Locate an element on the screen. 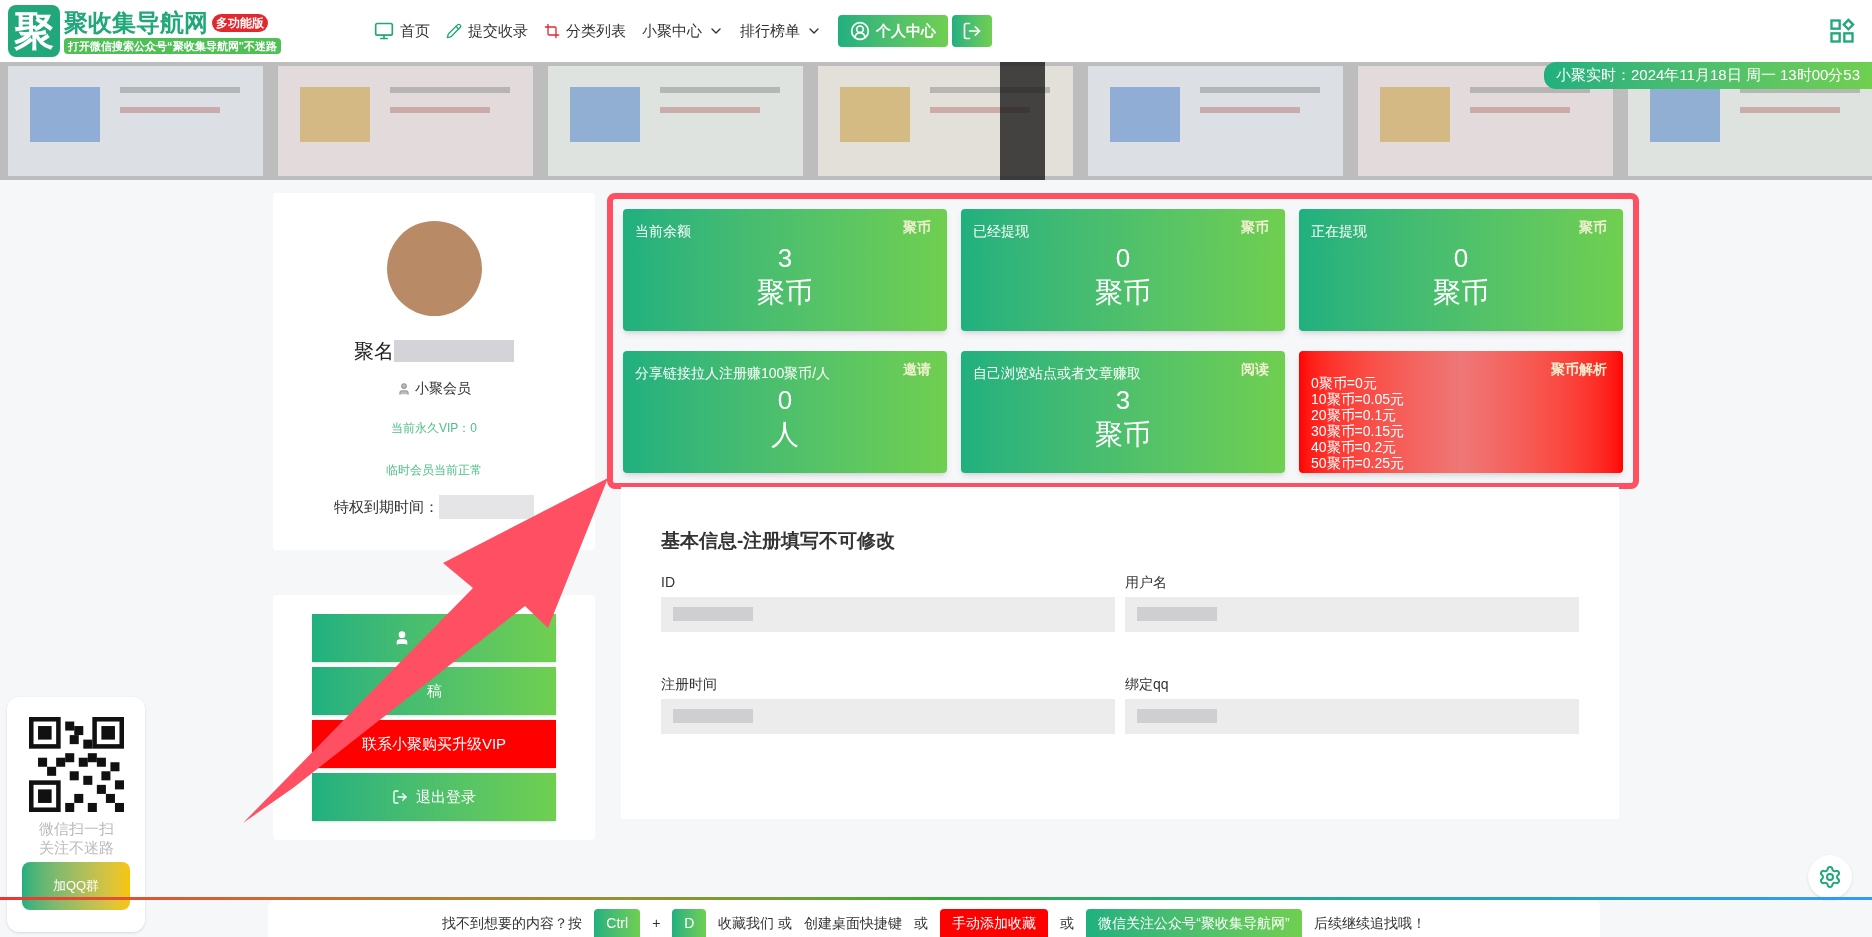 The height and width of the screenshot is (937, 1872). slogan: 打开微信搜索公众号“聚收集导航网”不迷路 is located at coordinates (172, 46).